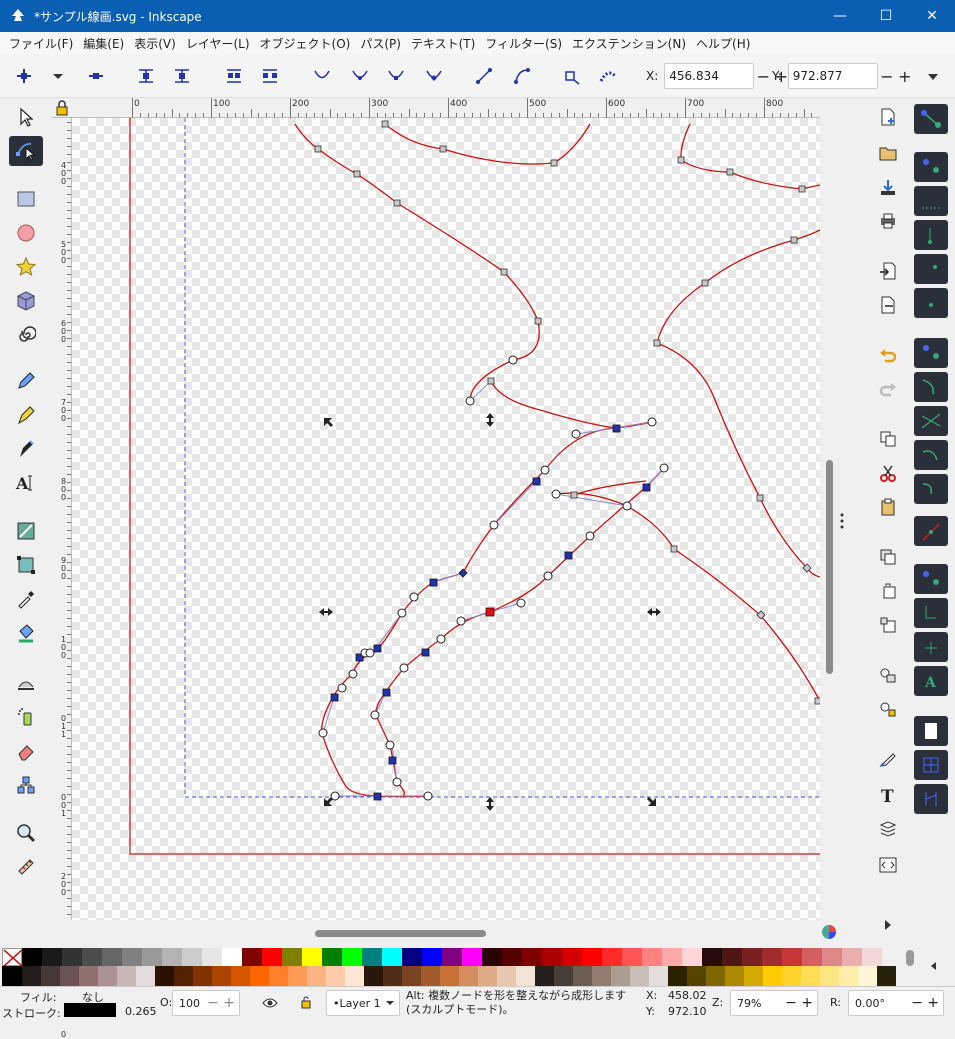 The image size is (955, 1039). I want to click on insert-node-menu-icon, so click(58, 76).